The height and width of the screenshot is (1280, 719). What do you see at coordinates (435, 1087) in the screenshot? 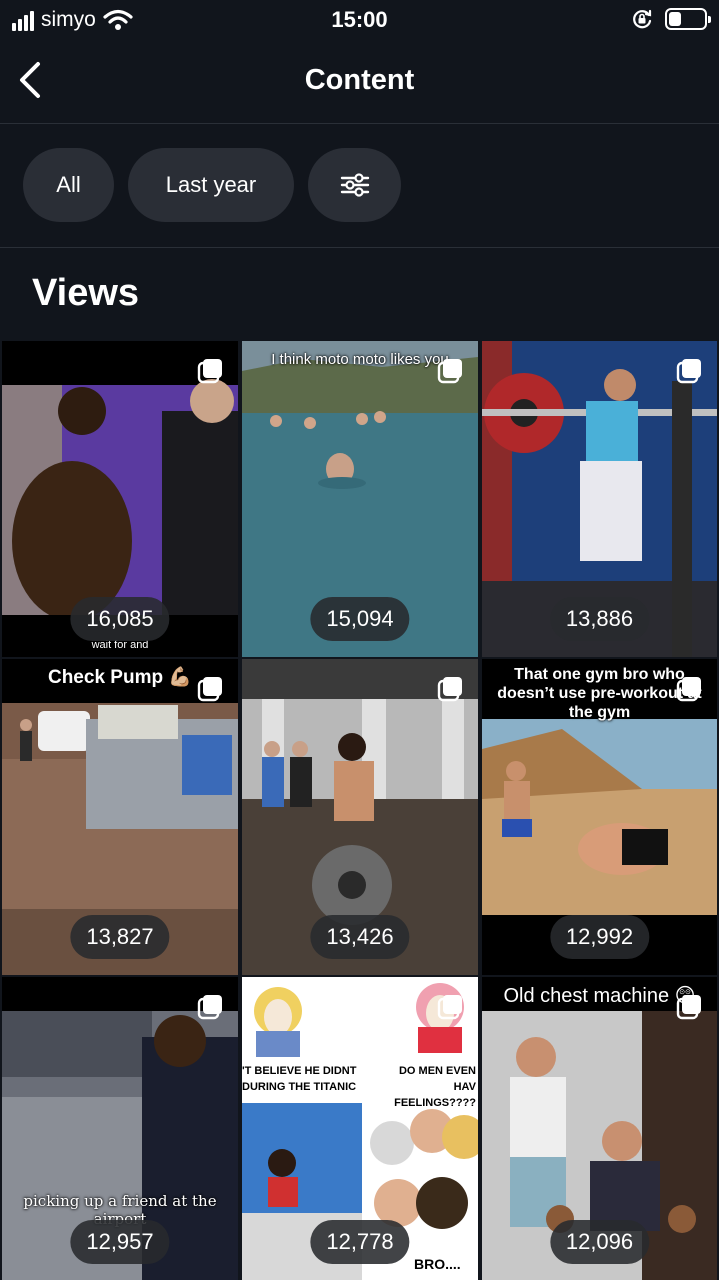
I see `meme-text-right: DO MEN EVEN HAV FEELINGS????` at bounding box center [435, 1087].